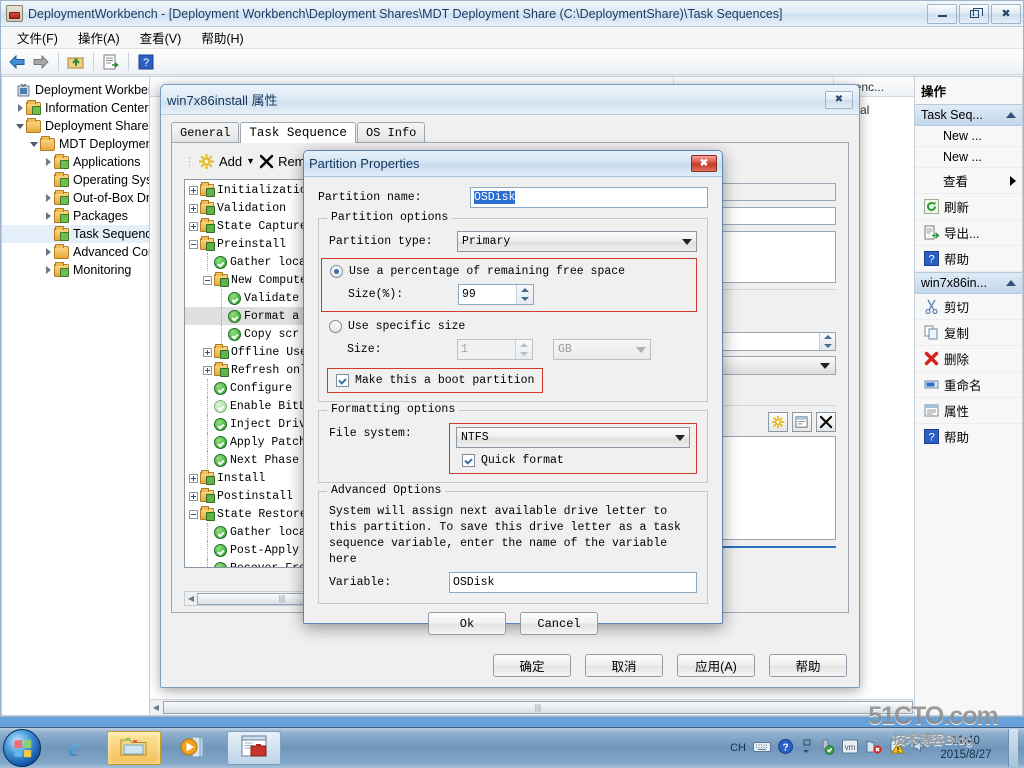 The image size is (1024, 768). What do you see at coordinates (968, 436) in the screenshot?
I see `action-help-2: ? 帮助` at bounding box center [968, 436].